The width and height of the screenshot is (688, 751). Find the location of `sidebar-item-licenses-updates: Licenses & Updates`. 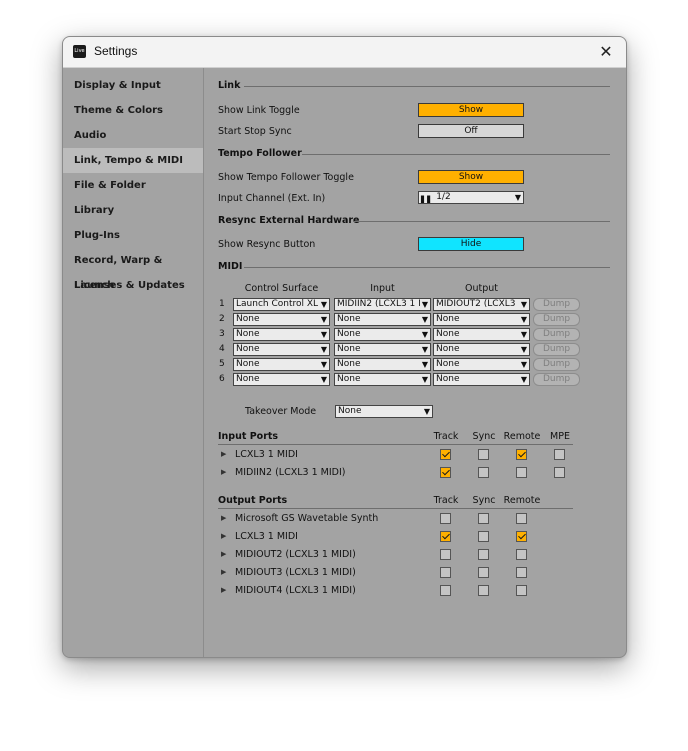

sidebar-item-licenses-updates: Licenses & Updates is located at coordinates (133, 285).